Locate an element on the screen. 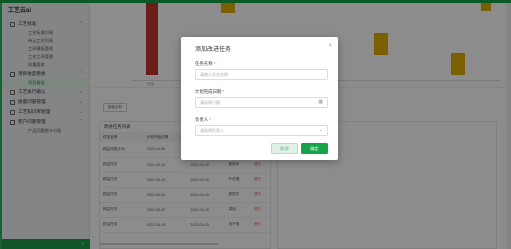  deadline-label: 计划完成日期* is located at coordinates (209, 92).